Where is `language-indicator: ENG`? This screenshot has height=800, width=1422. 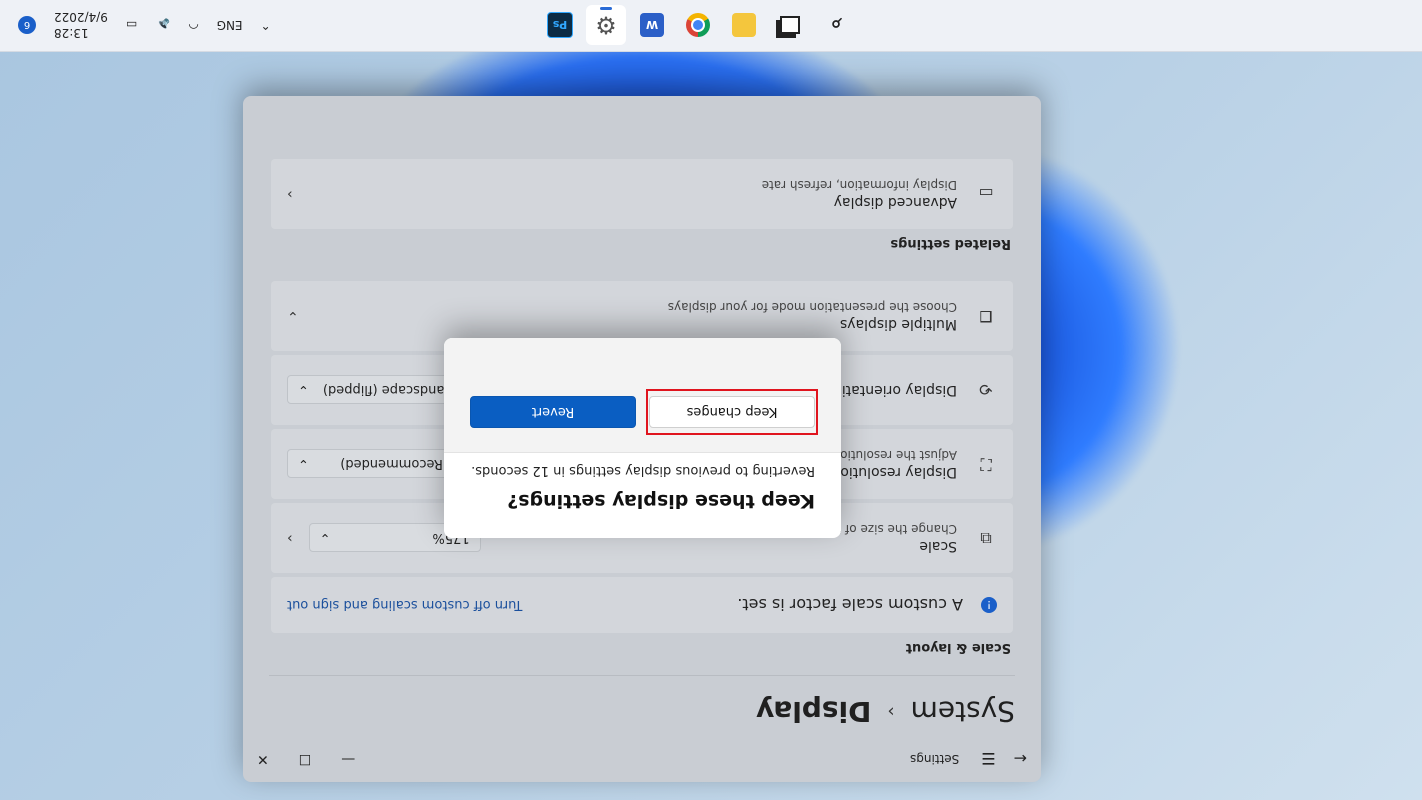 language-indicator: ENG is located at coordinates (230, 25).